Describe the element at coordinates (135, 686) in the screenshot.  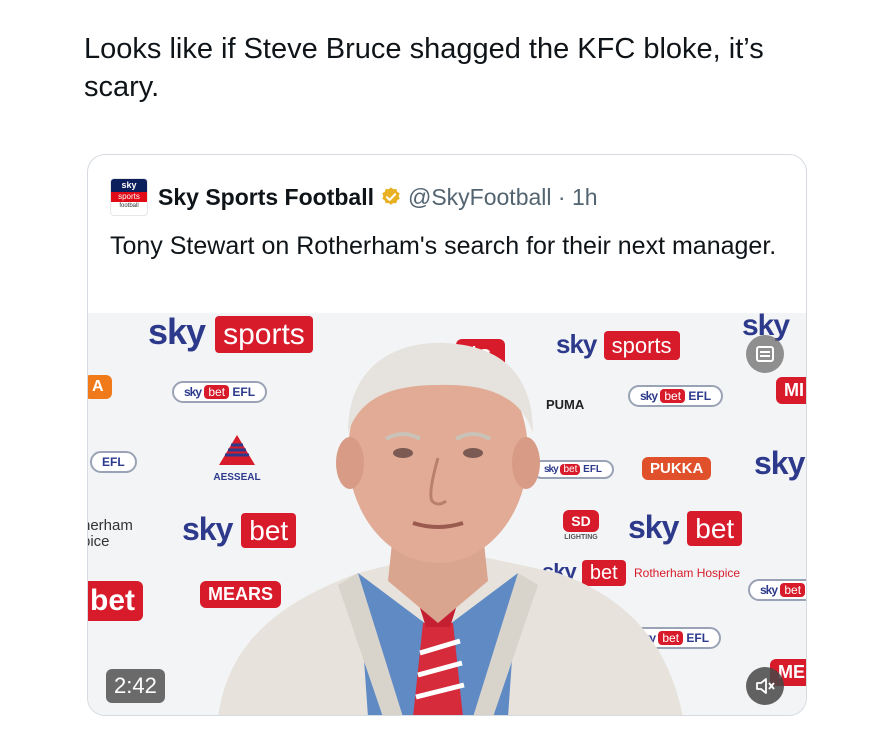
I see `video-duration: 2:42` at that location.